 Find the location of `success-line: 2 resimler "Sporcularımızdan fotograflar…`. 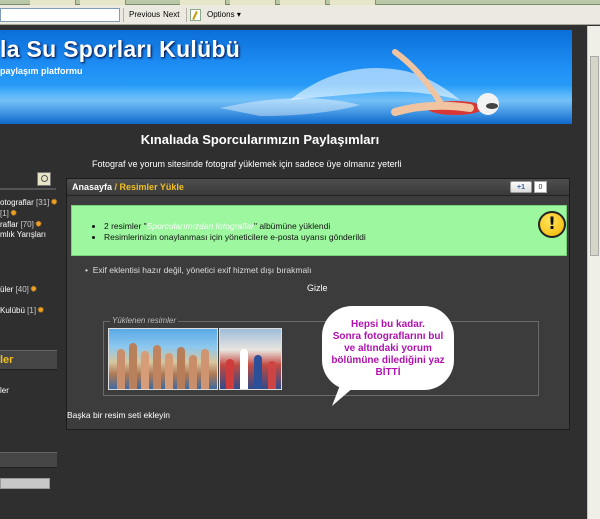

success-line: 2 resimler "Sporcularımızdan fotograflar… is located at coordinates (235, 226).